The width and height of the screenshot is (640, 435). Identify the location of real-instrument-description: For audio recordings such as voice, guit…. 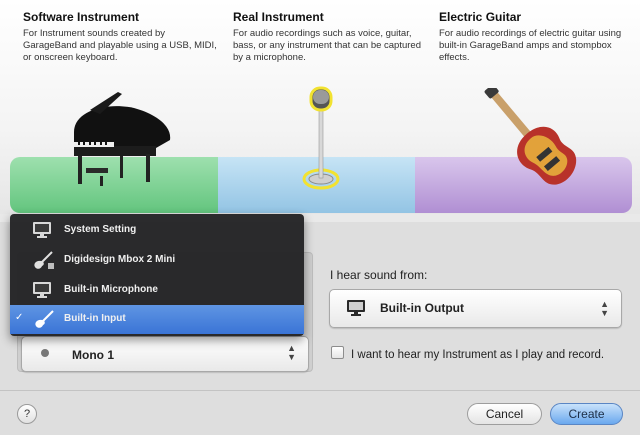
(327, 45).